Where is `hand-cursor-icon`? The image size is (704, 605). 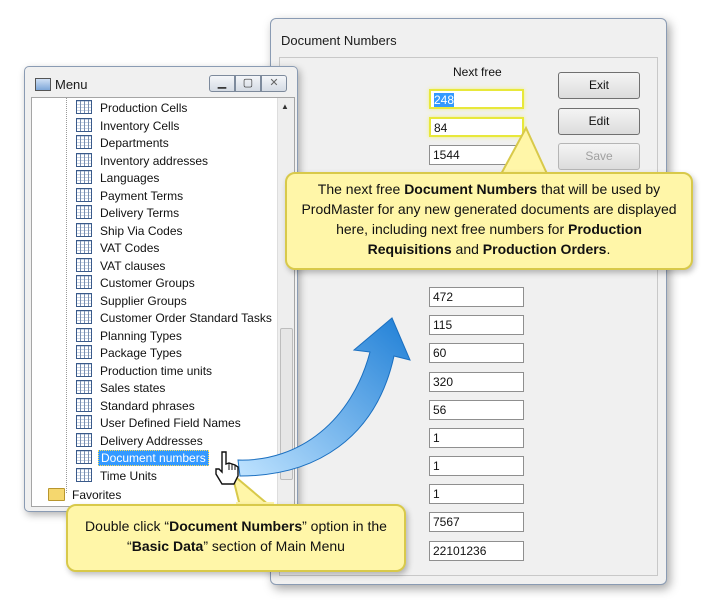
hand-cursor-icon is located at coordinates (227, 468).